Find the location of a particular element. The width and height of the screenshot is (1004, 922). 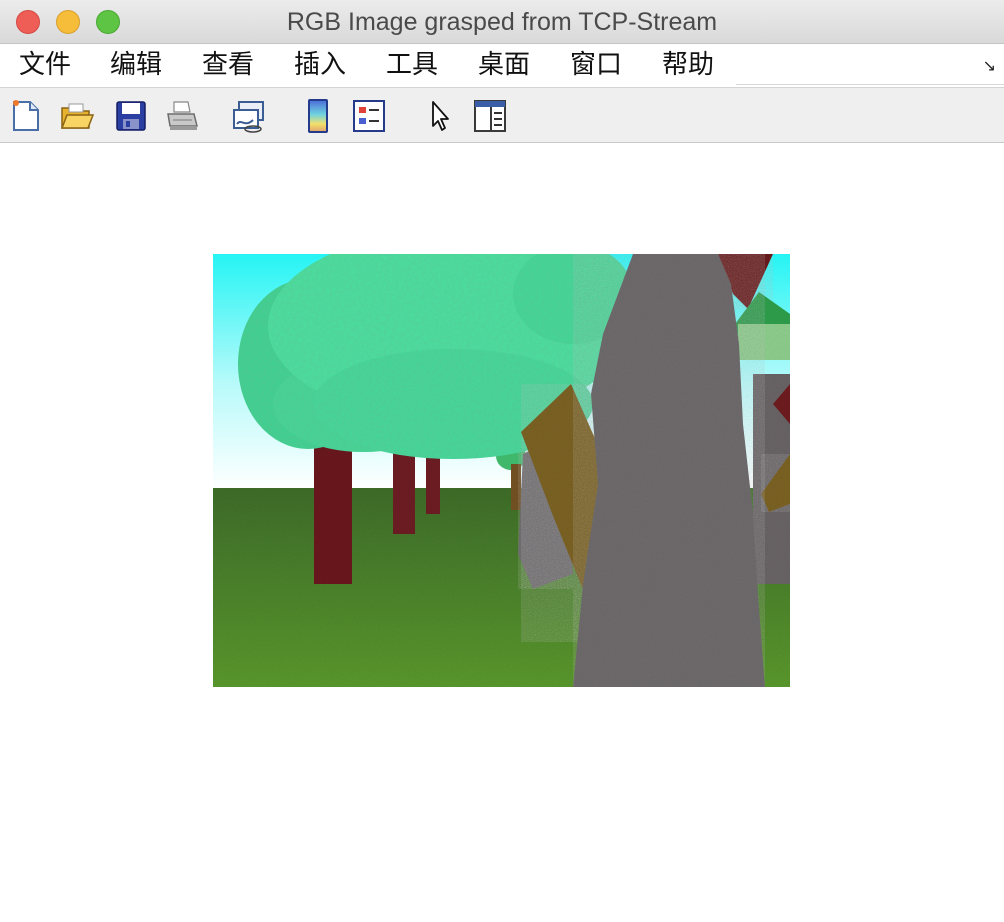

print-icon is located at coordinates (182, 116).